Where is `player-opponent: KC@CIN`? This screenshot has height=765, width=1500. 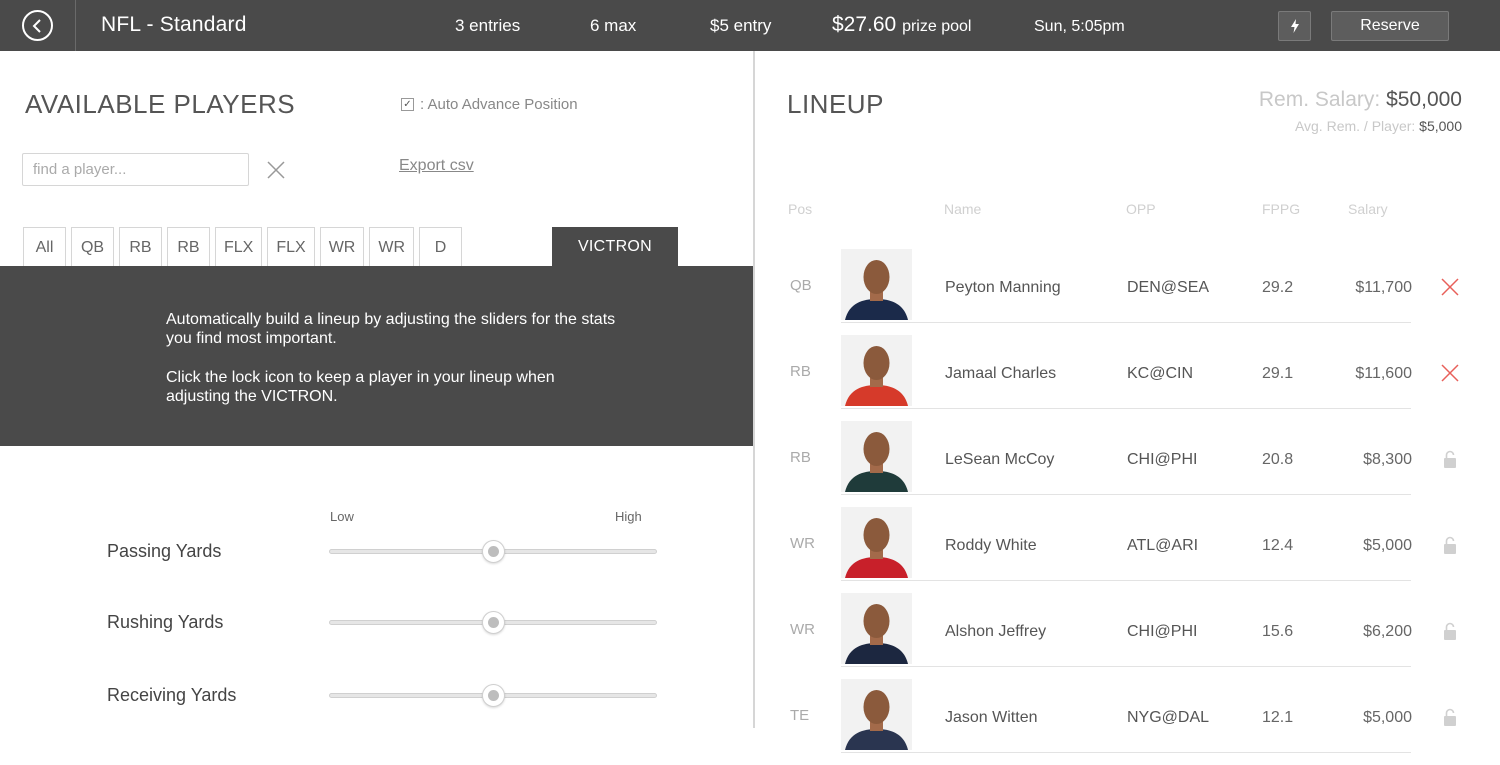
player-opponent: KC@CIN is located at coordinates (1160, 373).